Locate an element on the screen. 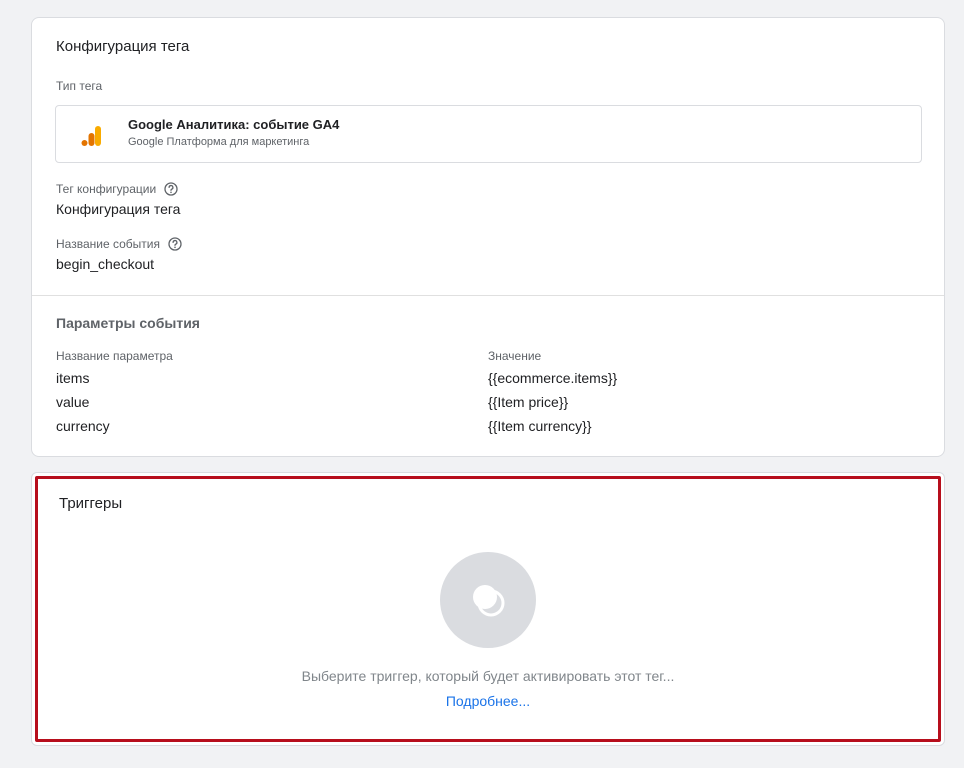 The height and width of the screenshot is (768, 964). param-name-cell: value is located at coordinates (73, 402).